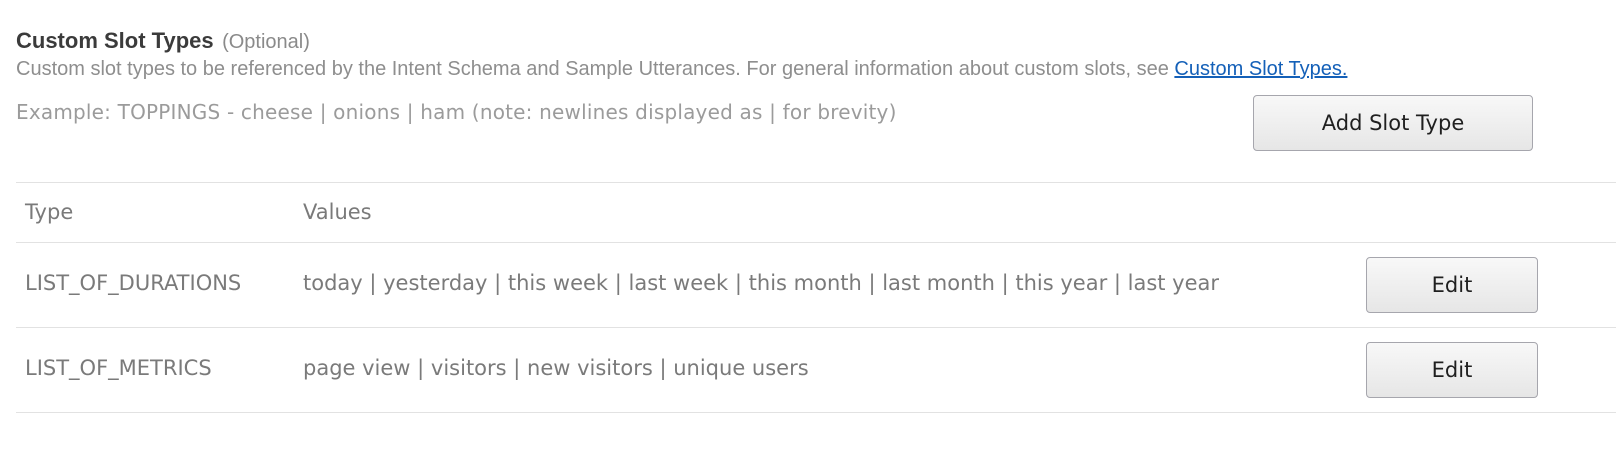 This screenshot has width=1622, height=466. Describe the element at coordinates (115, 40) in the screenshot. I see `section-title: Custom Slot Types` at that location.